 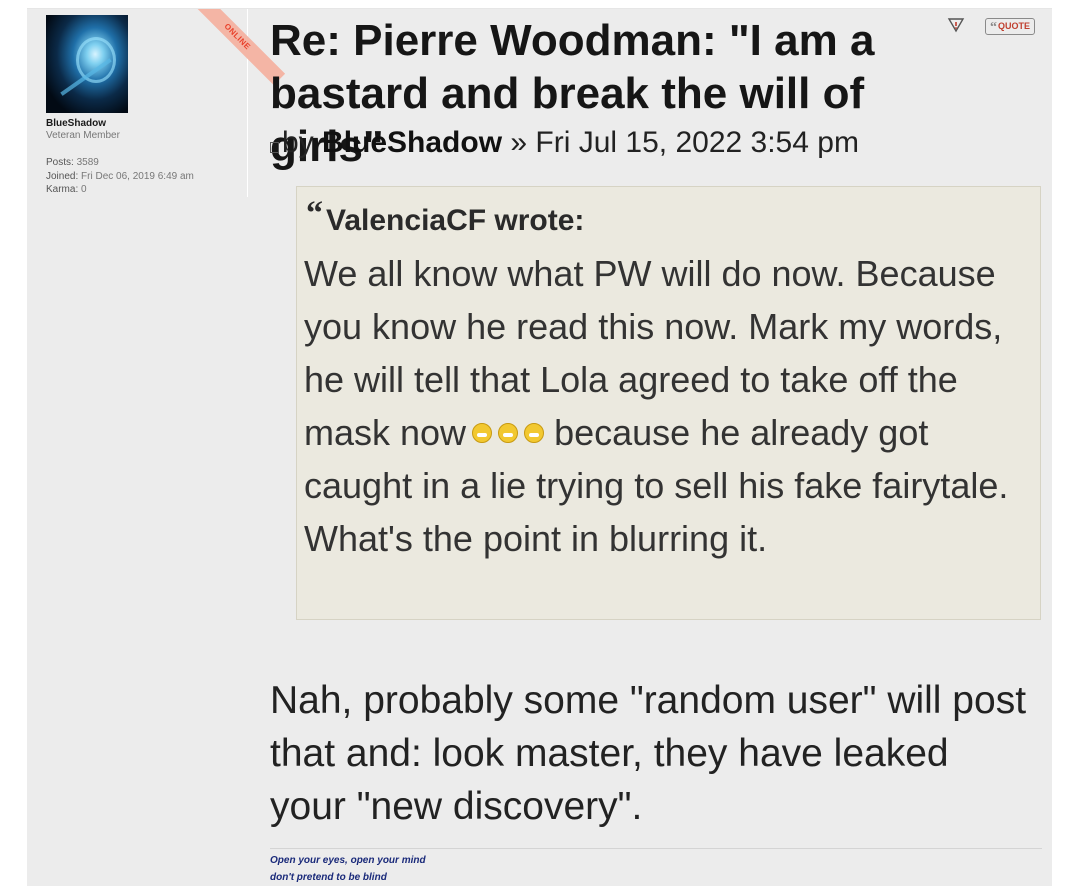 What do you see at coordinates (76, 123) in the screenshot?
I see `username-link: BlueShadow` at bounding box center [76, 123].